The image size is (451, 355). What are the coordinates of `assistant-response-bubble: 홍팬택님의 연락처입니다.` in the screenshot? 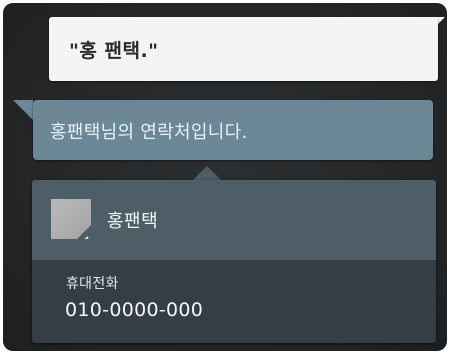 It's located at (233, 130).